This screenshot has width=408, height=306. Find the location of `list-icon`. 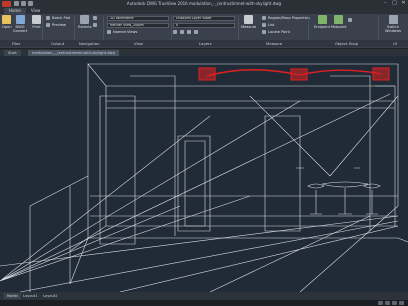

list-icon is located at coordinates (264, 25).